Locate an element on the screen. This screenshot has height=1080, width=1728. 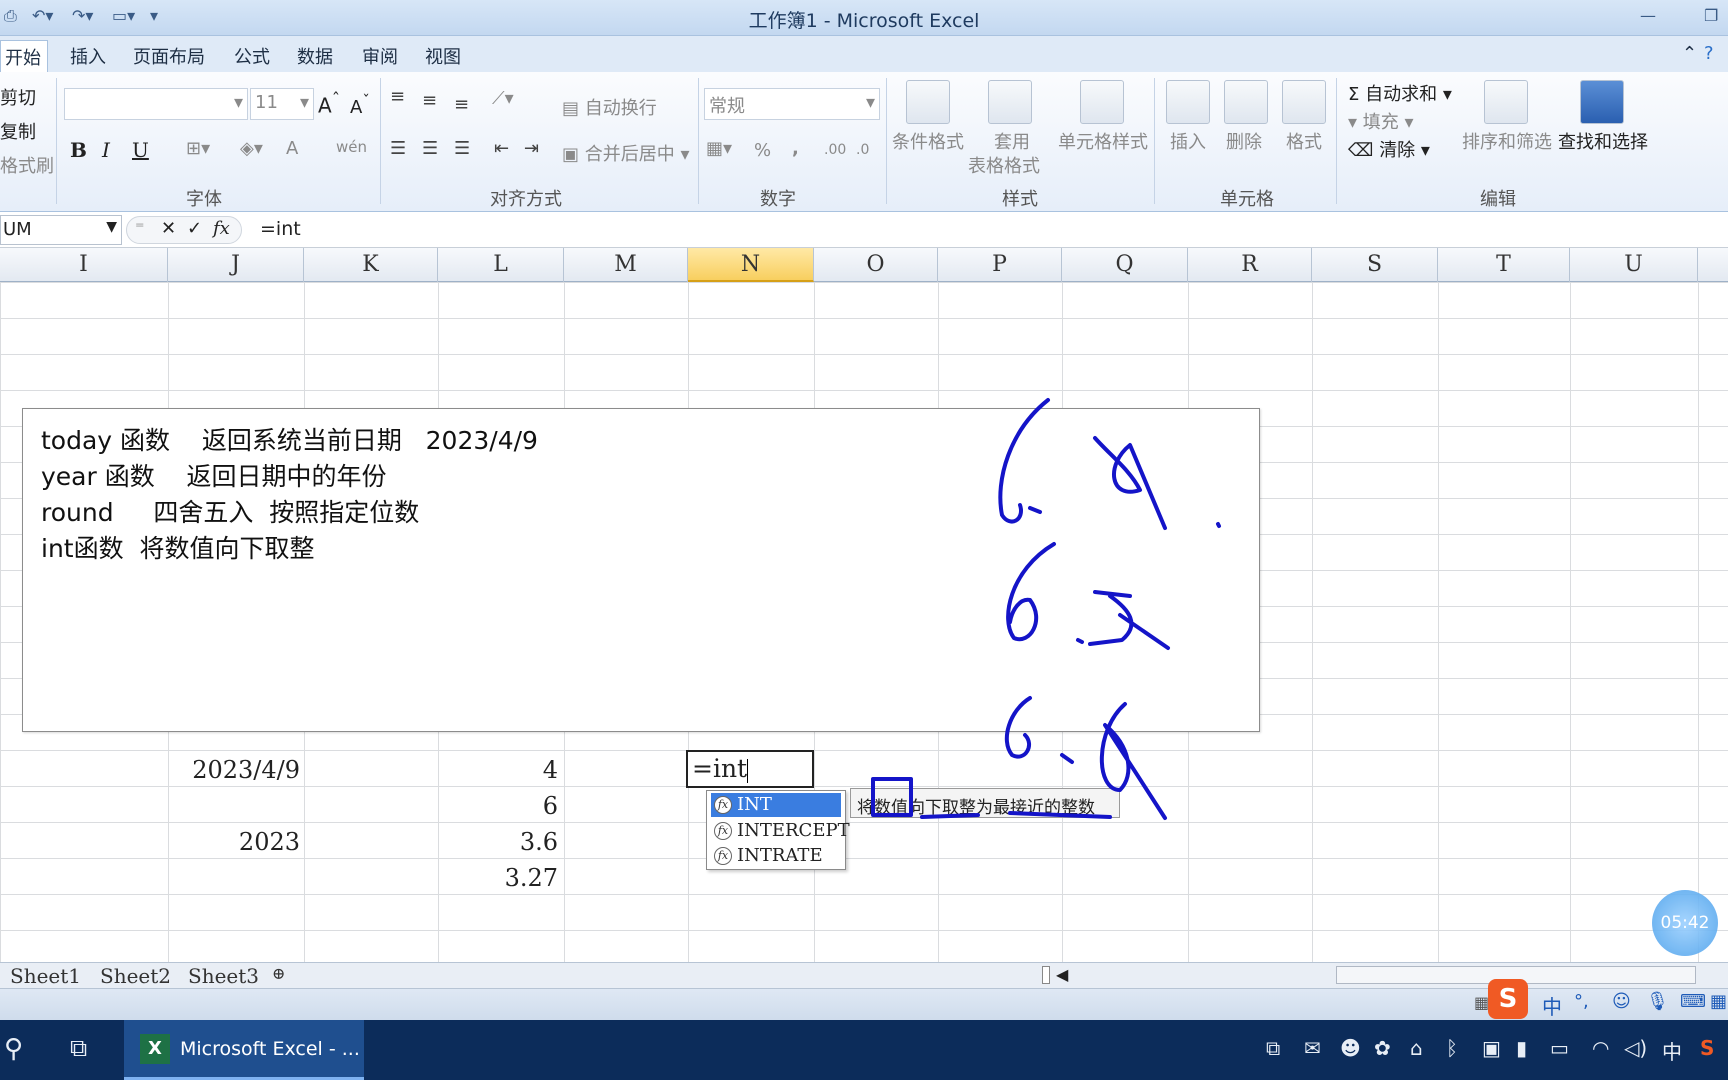
microphone-icon: 🎙 is located at coordinates (1657, 1001).